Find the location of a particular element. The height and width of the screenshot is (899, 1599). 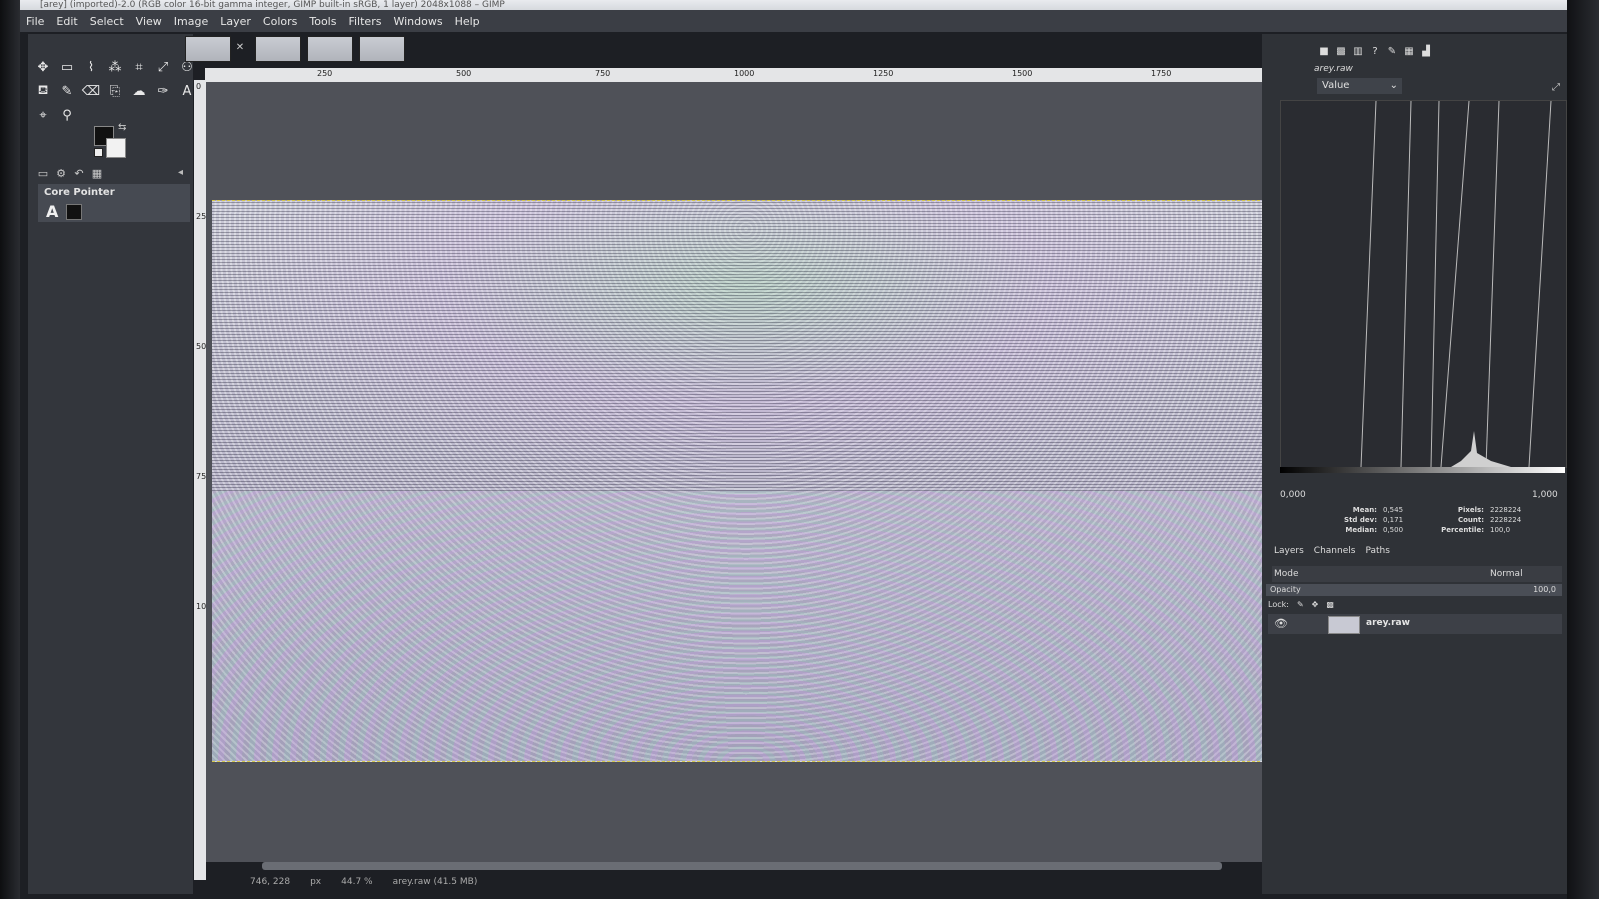

move-tool-icon: ✥ is located at coordinates (43, 67).